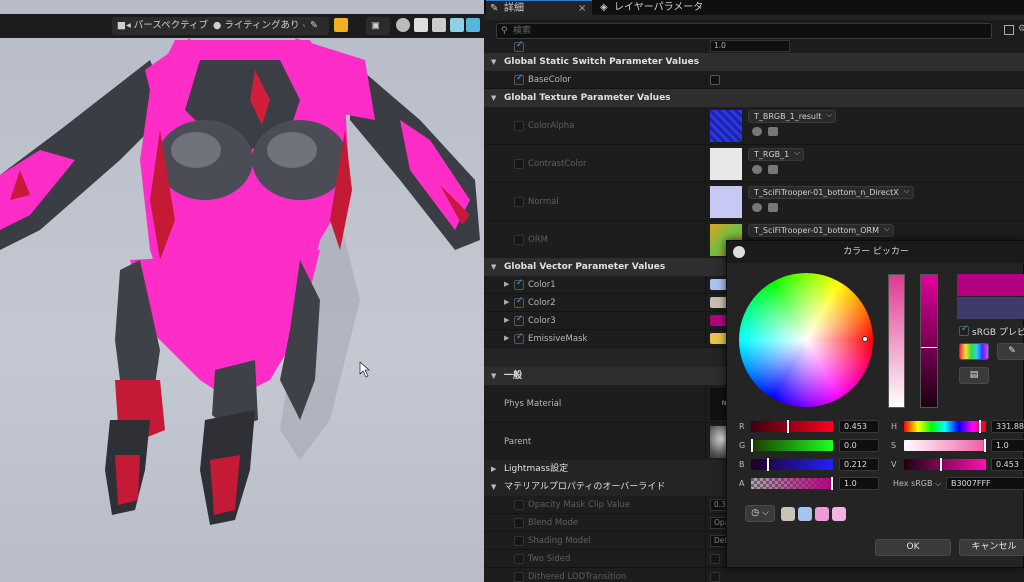 The image size is (1024, 582). What do you see at coordinates (945, 464) in the screenshot?
I see `channel-v-slider` at bounding box center [945, 464].